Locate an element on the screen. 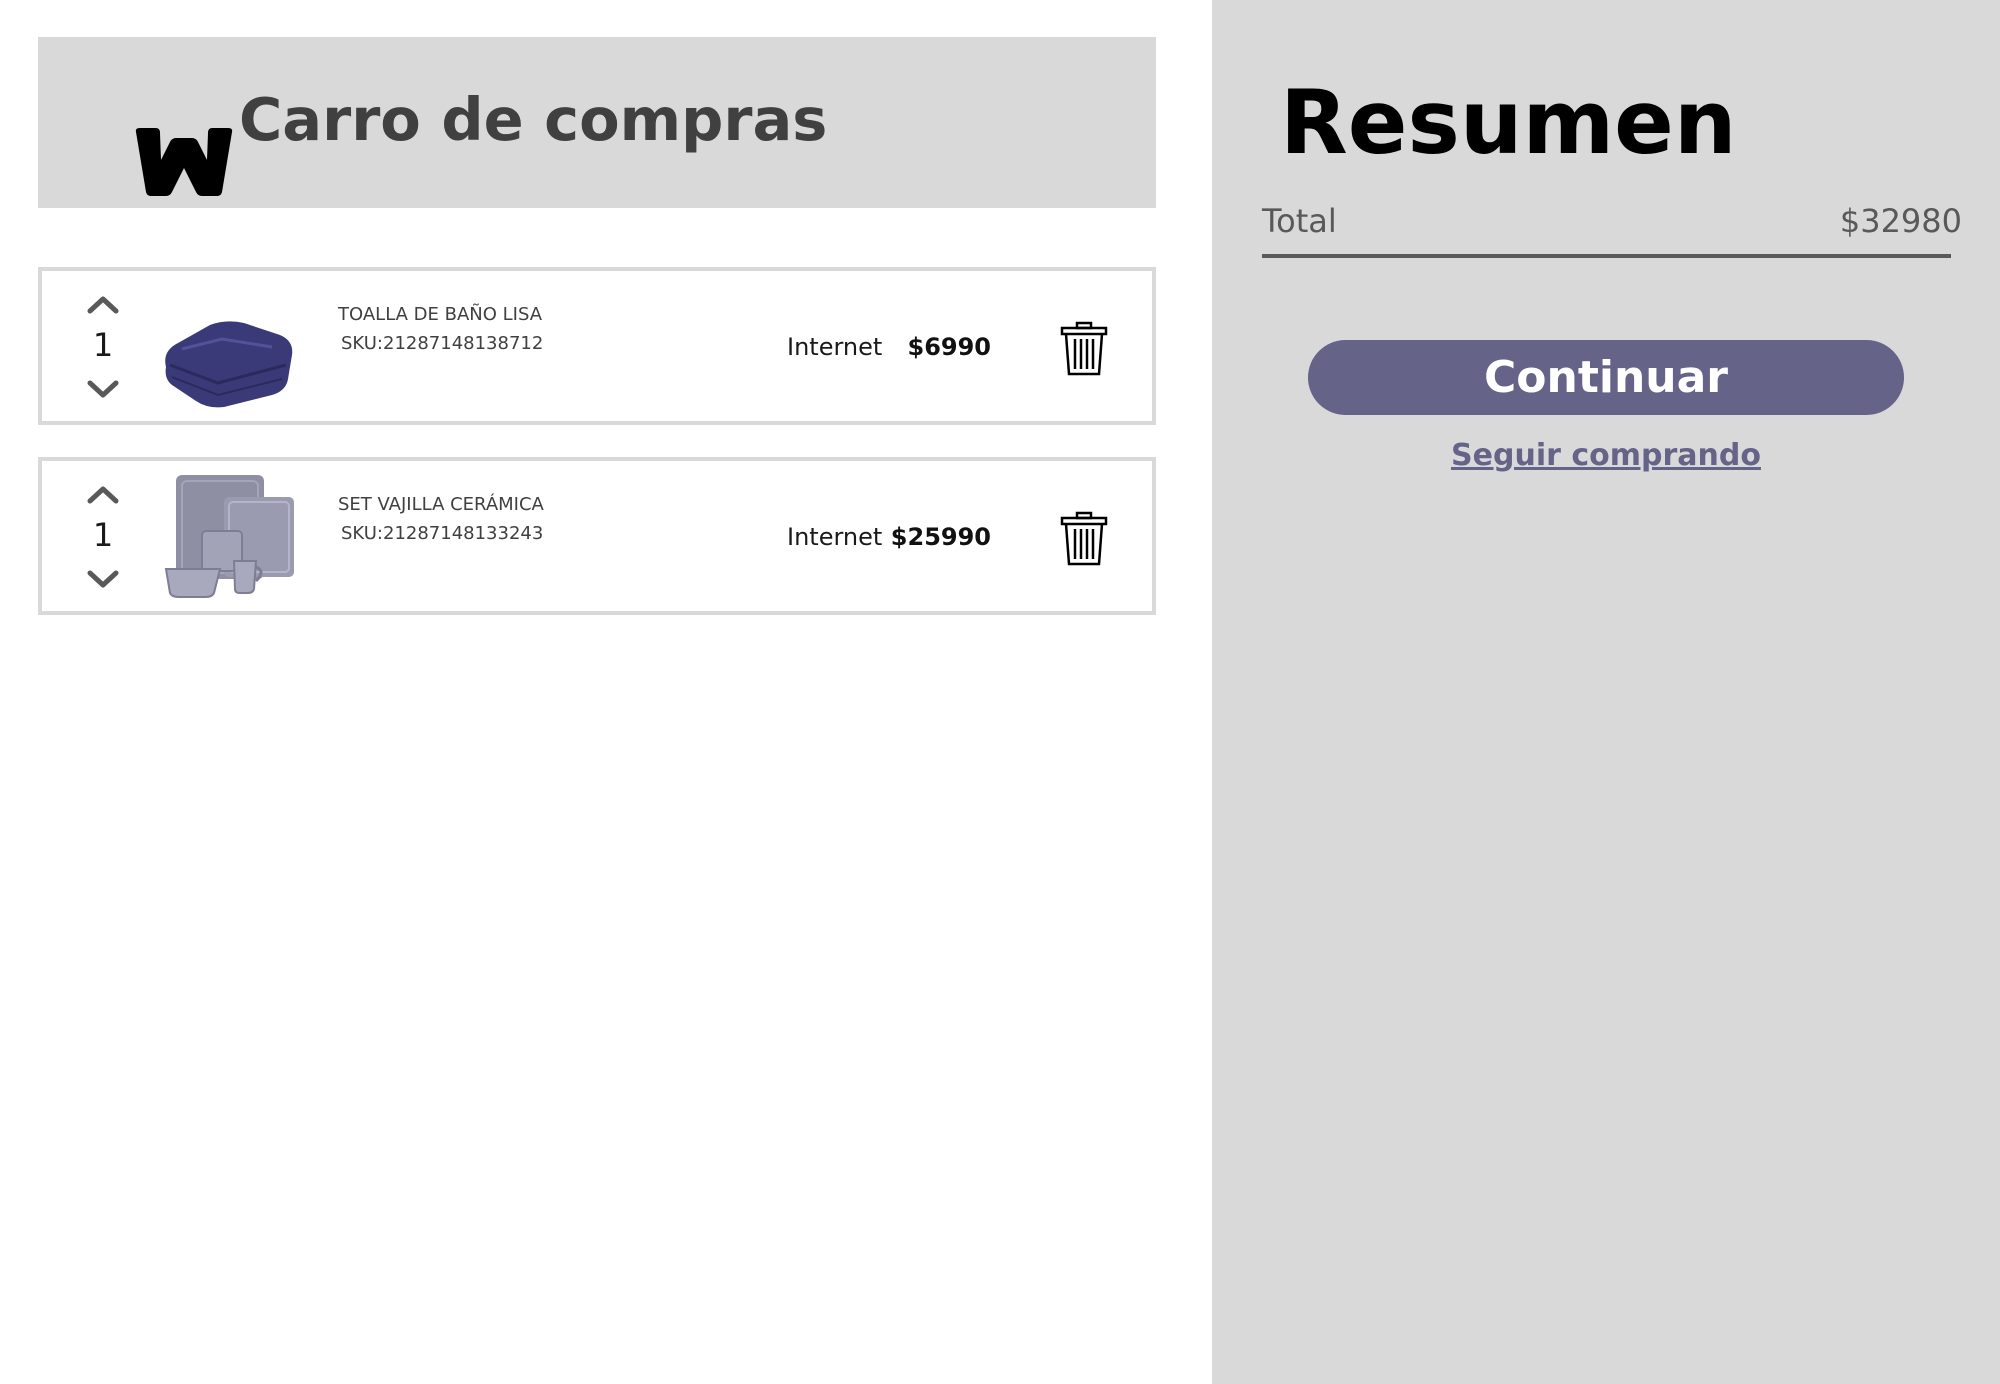  dinnerware-set-icon is located at coordinates (227, 537).